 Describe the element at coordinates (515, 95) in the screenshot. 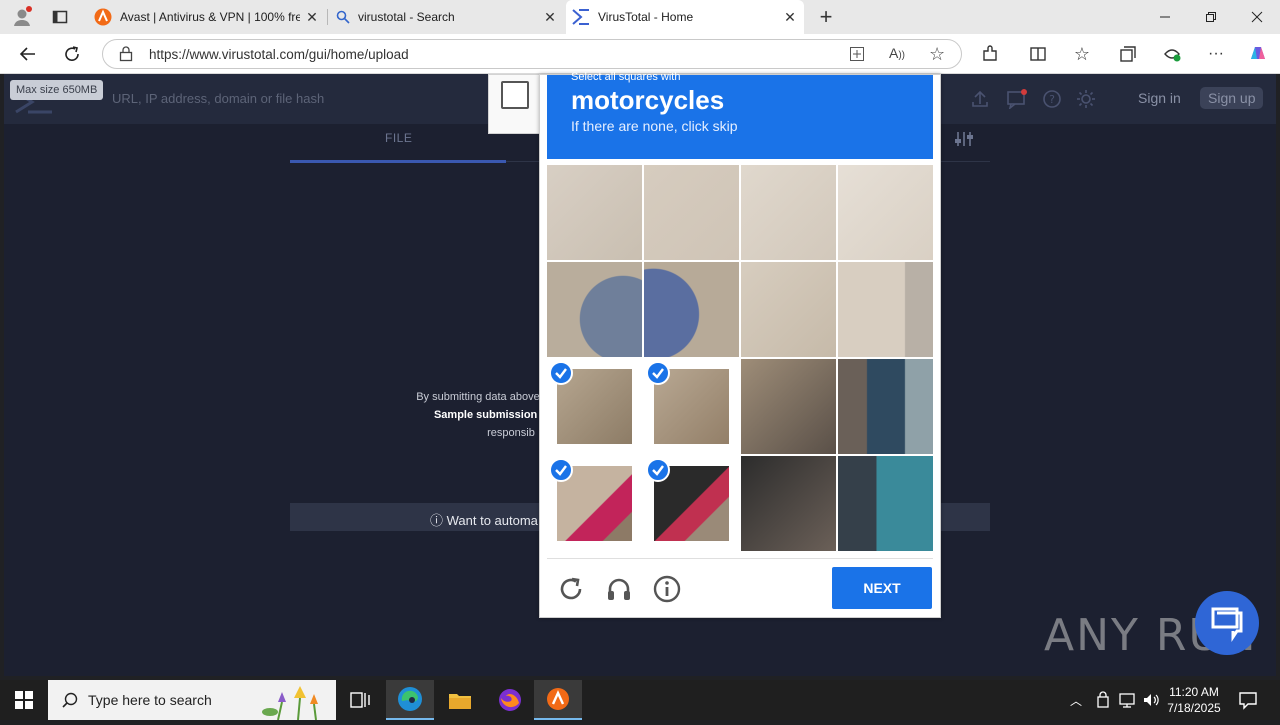

I see `recaptcha-checkbox` at that location.